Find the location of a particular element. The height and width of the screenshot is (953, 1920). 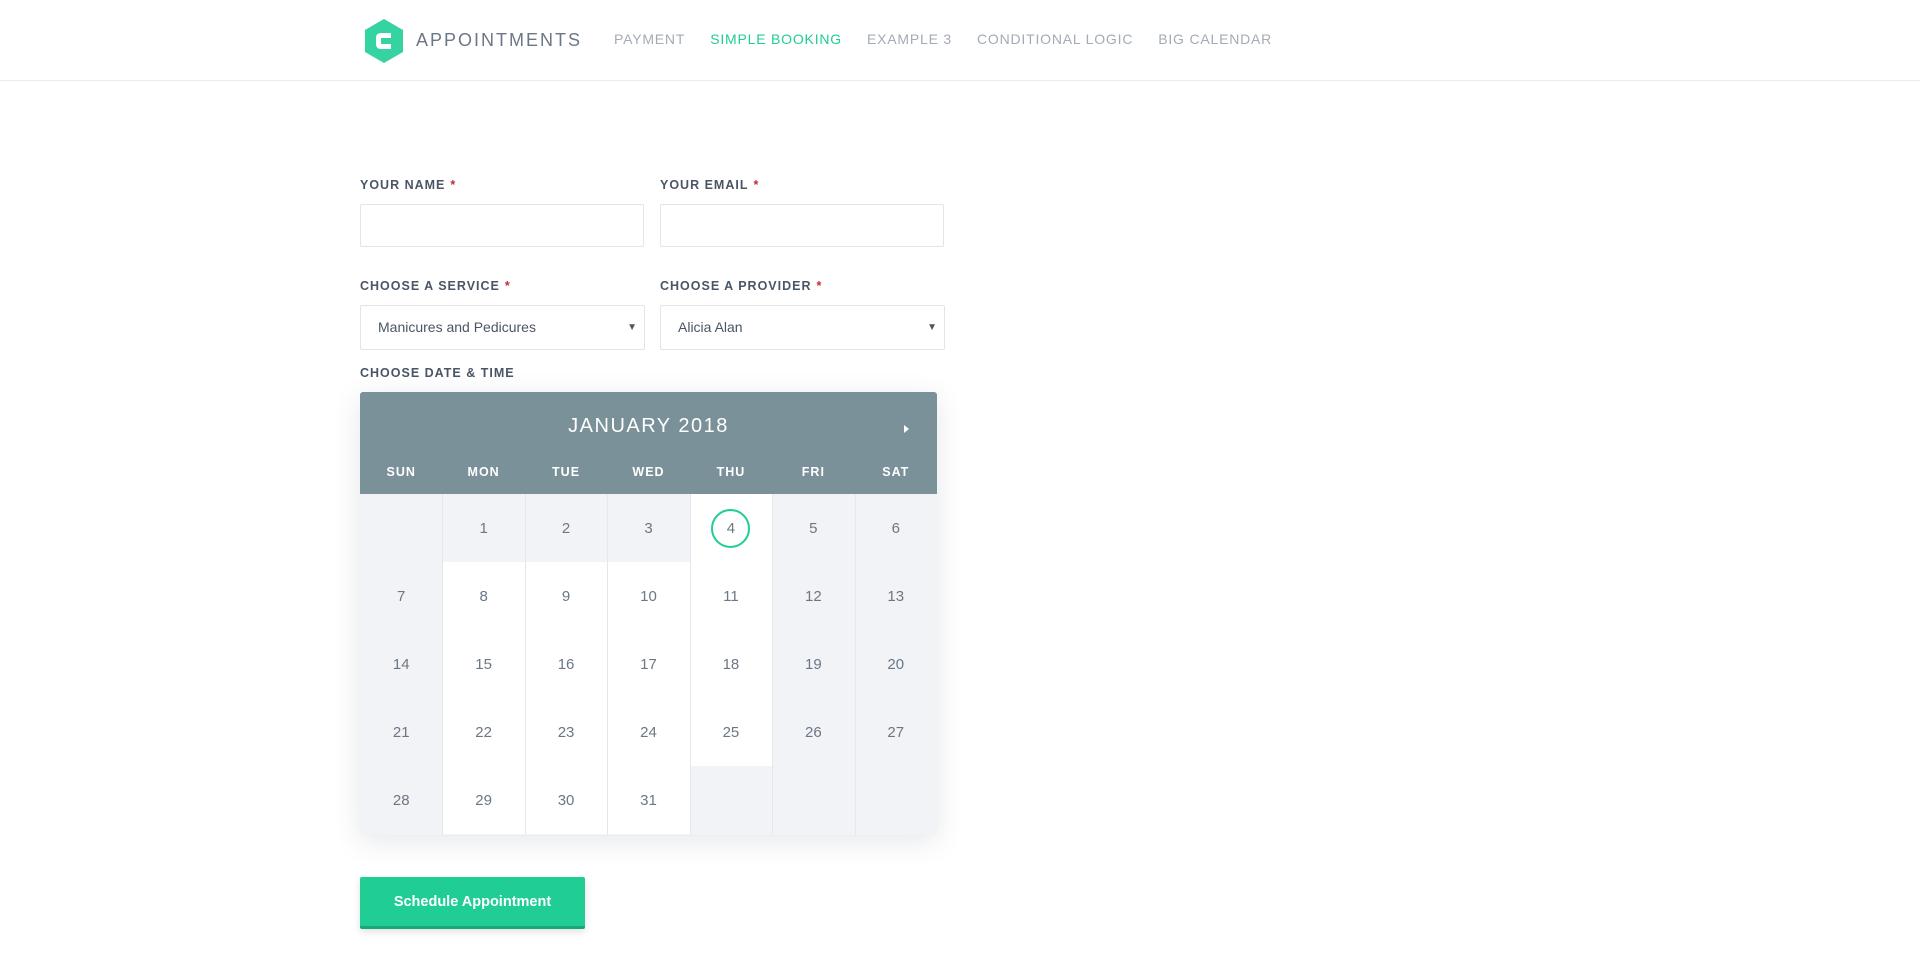

calendar-day-number: 2 is located at coordinates (566, 528).